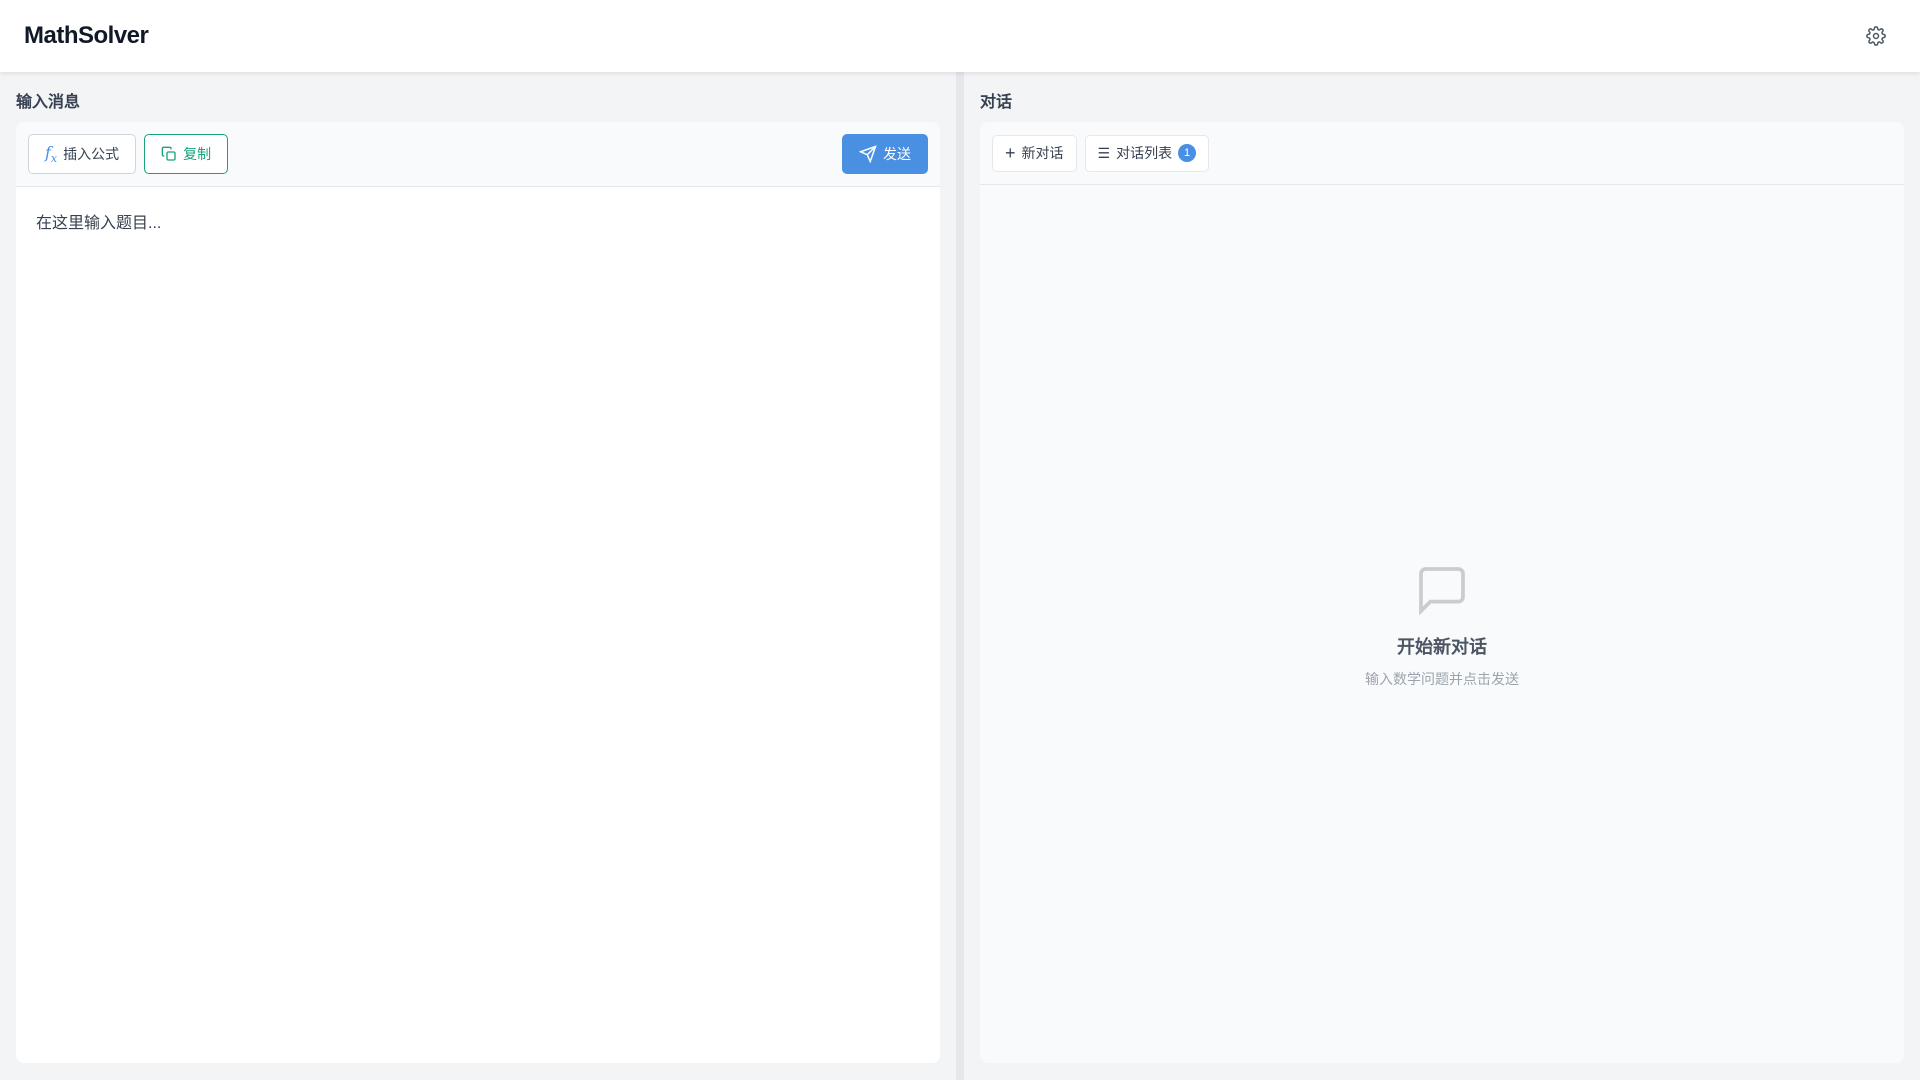 The height and width of the screenshot is (1080, 1920). Describe the element at coordinates (868, 154) in the screenshot. I see `send-icon` at that location.